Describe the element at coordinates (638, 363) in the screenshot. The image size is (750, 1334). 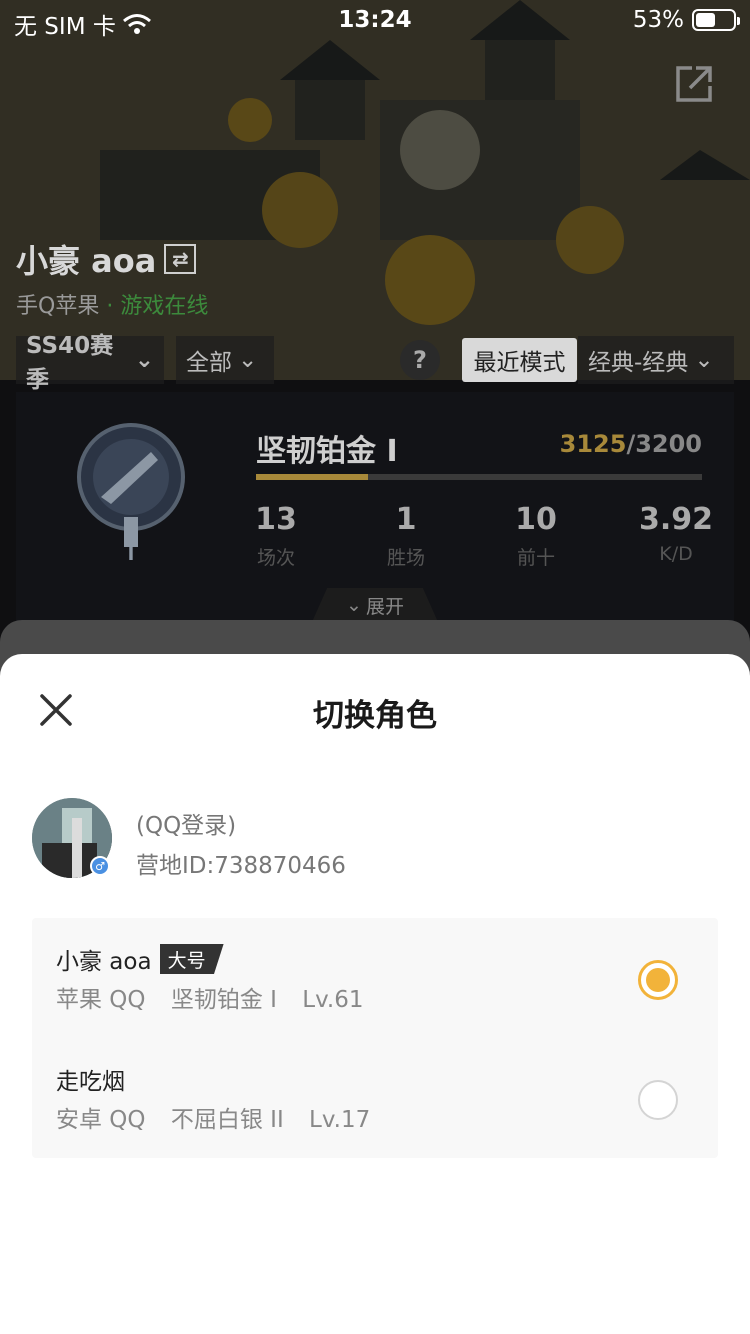
I see `mode-label: 经典-经典` at that location.